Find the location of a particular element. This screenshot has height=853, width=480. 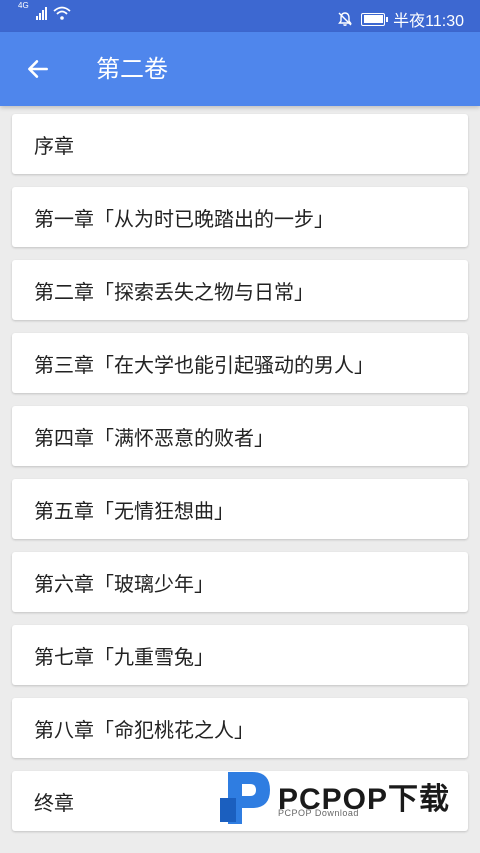

chapter-item: 第七章「九重雪兔」 is located at coordinates (240, 655).